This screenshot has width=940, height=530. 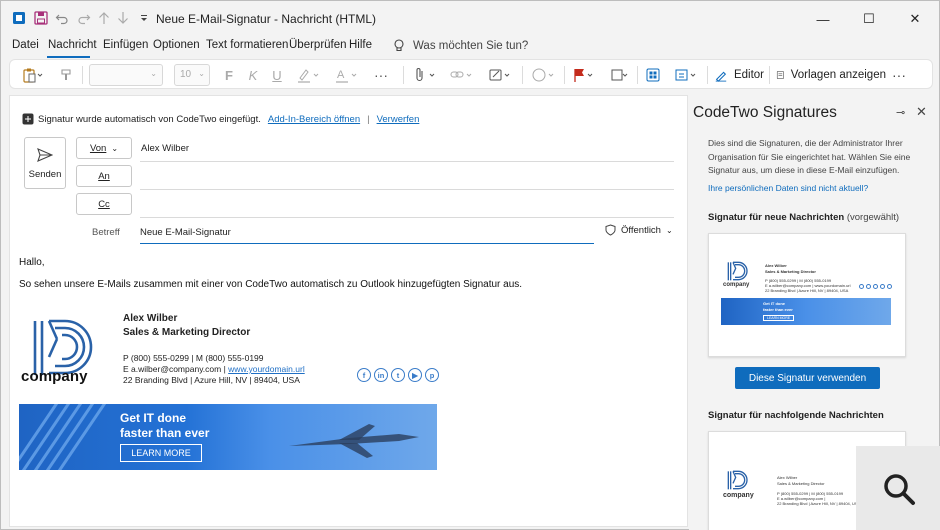 What do you see at coordinates (104, 204) in the screenshot?
I see `cc-button: Cc` at bounding box center [104, 204].